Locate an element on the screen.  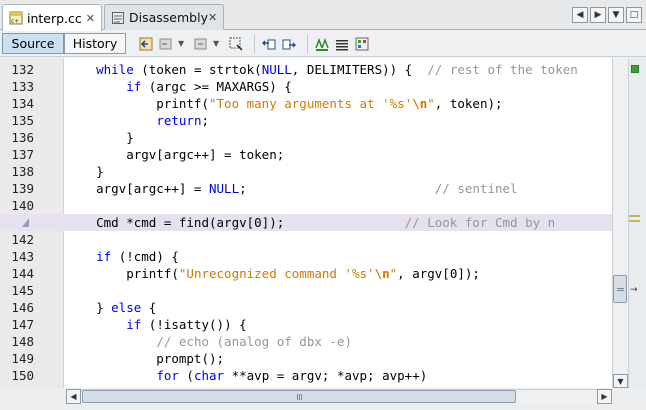
code-token: ; is located at coordinates (205, 120).